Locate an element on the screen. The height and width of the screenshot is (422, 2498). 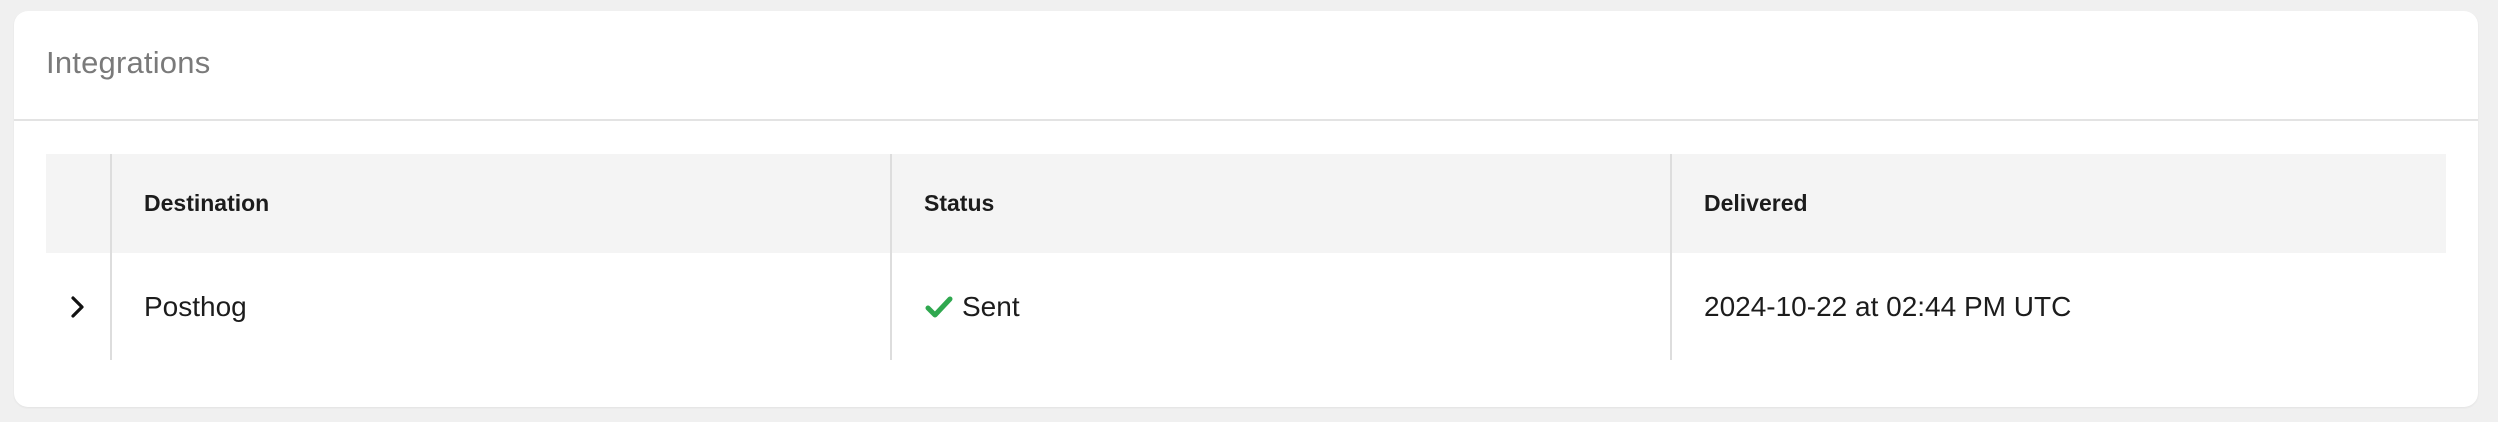
status-text: Sent is located at coordinates (991, 306).